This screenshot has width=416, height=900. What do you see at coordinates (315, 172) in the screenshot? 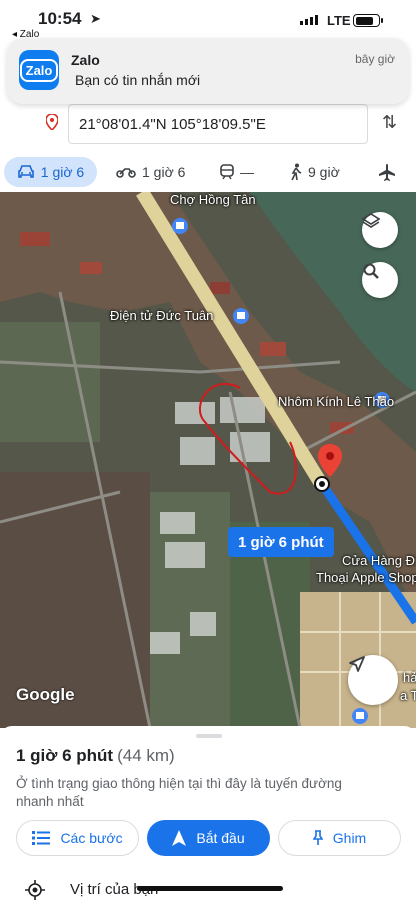
I see `mode-walk: 9 giờ` at bounding box center [315, 172].